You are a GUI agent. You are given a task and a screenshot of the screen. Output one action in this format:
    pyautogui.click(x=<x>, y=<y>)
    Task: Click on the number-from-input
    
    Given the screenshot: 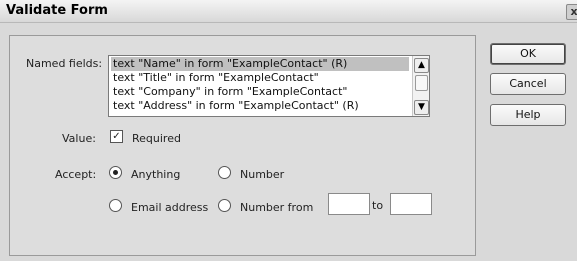 What is the action you would take?
    pyautogui.click(x=349, y=204)
    